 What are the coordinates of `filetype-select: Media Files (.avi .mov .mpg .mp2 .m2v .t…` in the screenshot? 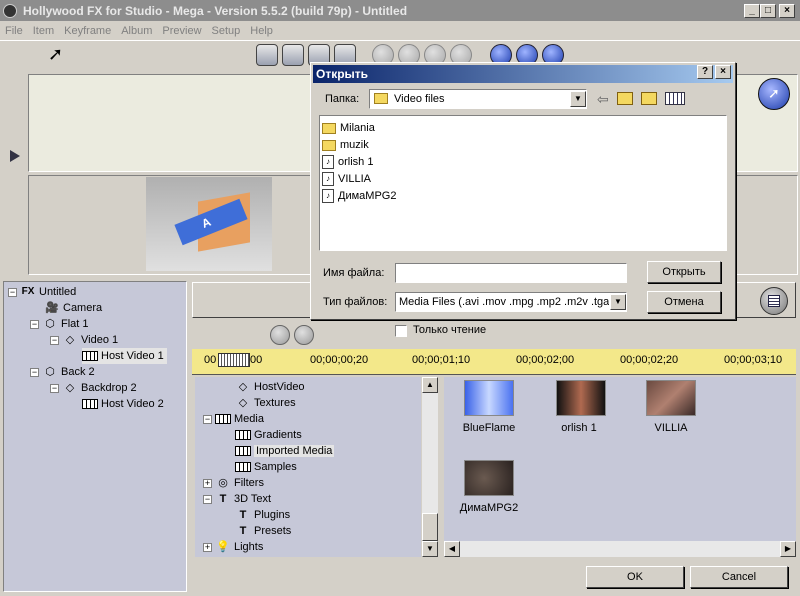 It's located at (511, 302).